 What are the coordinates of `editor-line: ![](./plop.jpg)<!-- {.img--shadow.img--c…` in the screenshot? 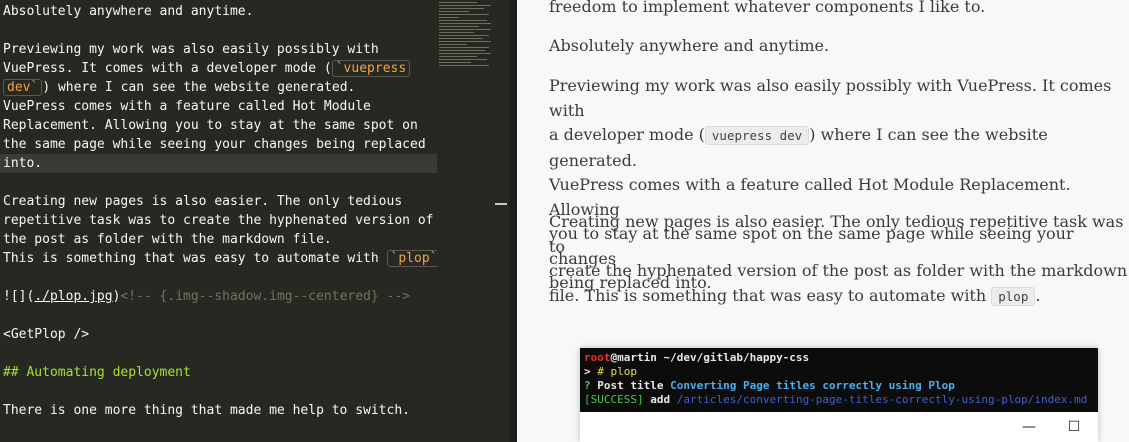 It's located at (206, 296).